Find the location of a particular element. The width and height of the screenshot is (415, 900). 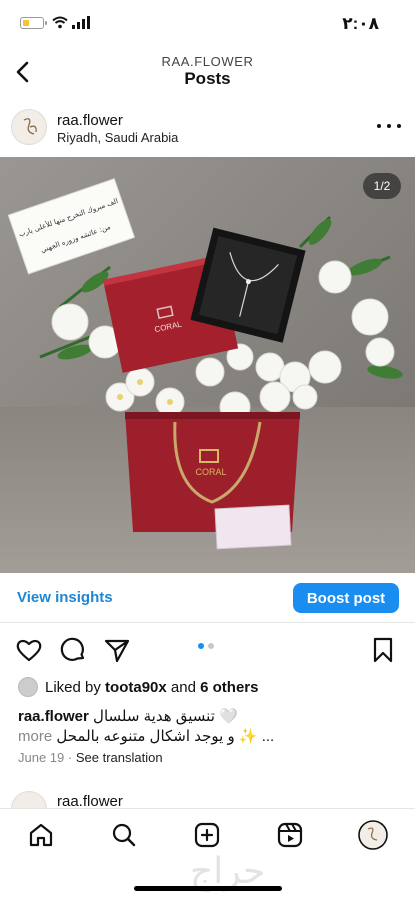

reels-icon is located at coordinates (290, 835).